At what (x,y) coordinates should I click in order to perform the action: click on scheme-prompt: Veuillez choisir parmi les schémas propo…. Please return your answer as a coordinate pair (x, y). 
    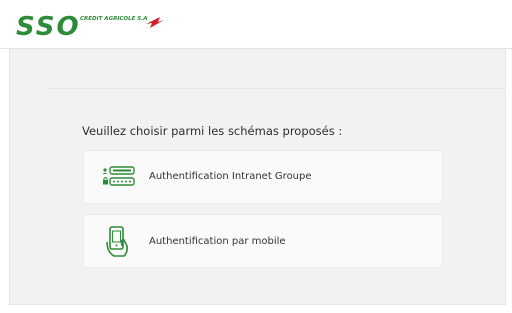
    Looking at the image, I should click on (212, 131).